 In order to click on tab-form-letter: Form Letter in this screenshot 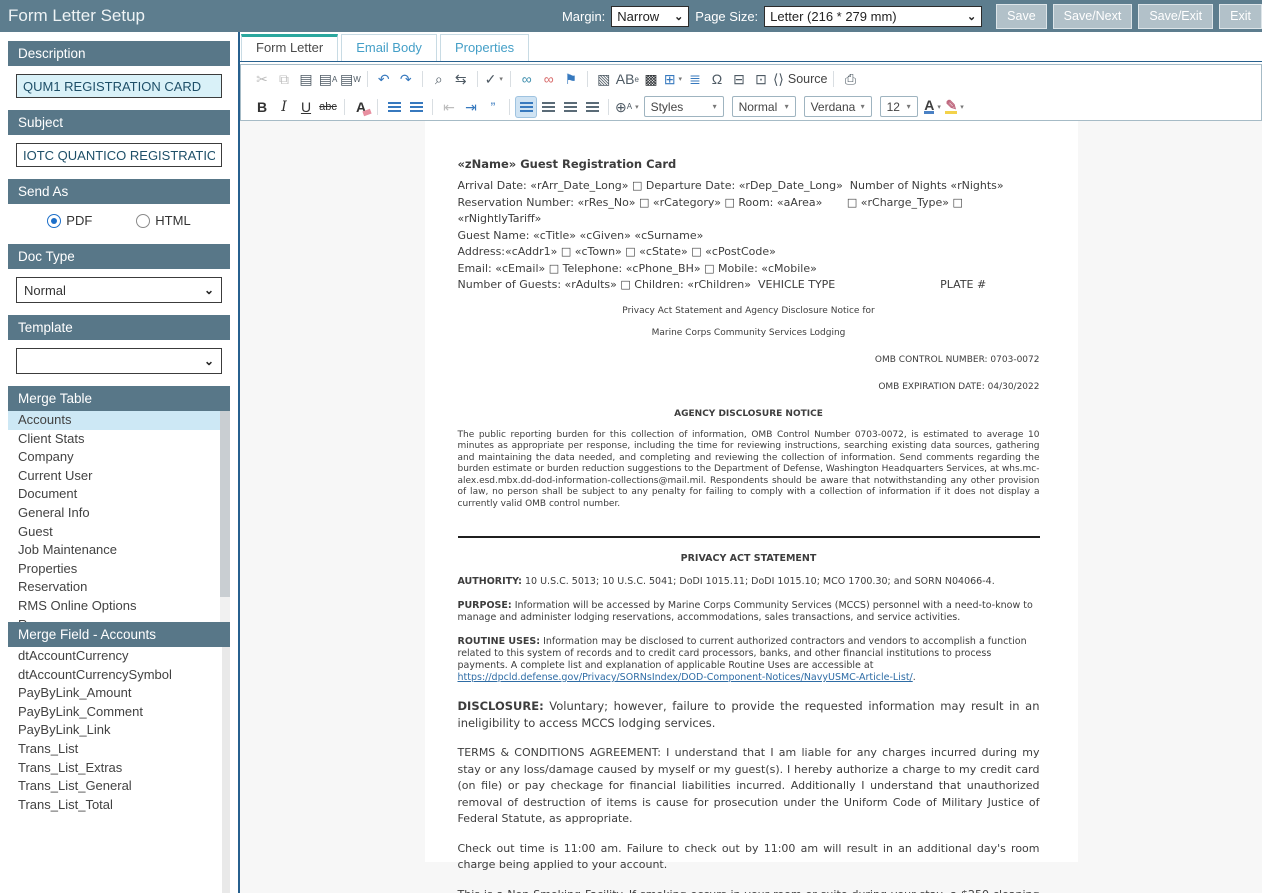, I will do `click(290, 47)`.